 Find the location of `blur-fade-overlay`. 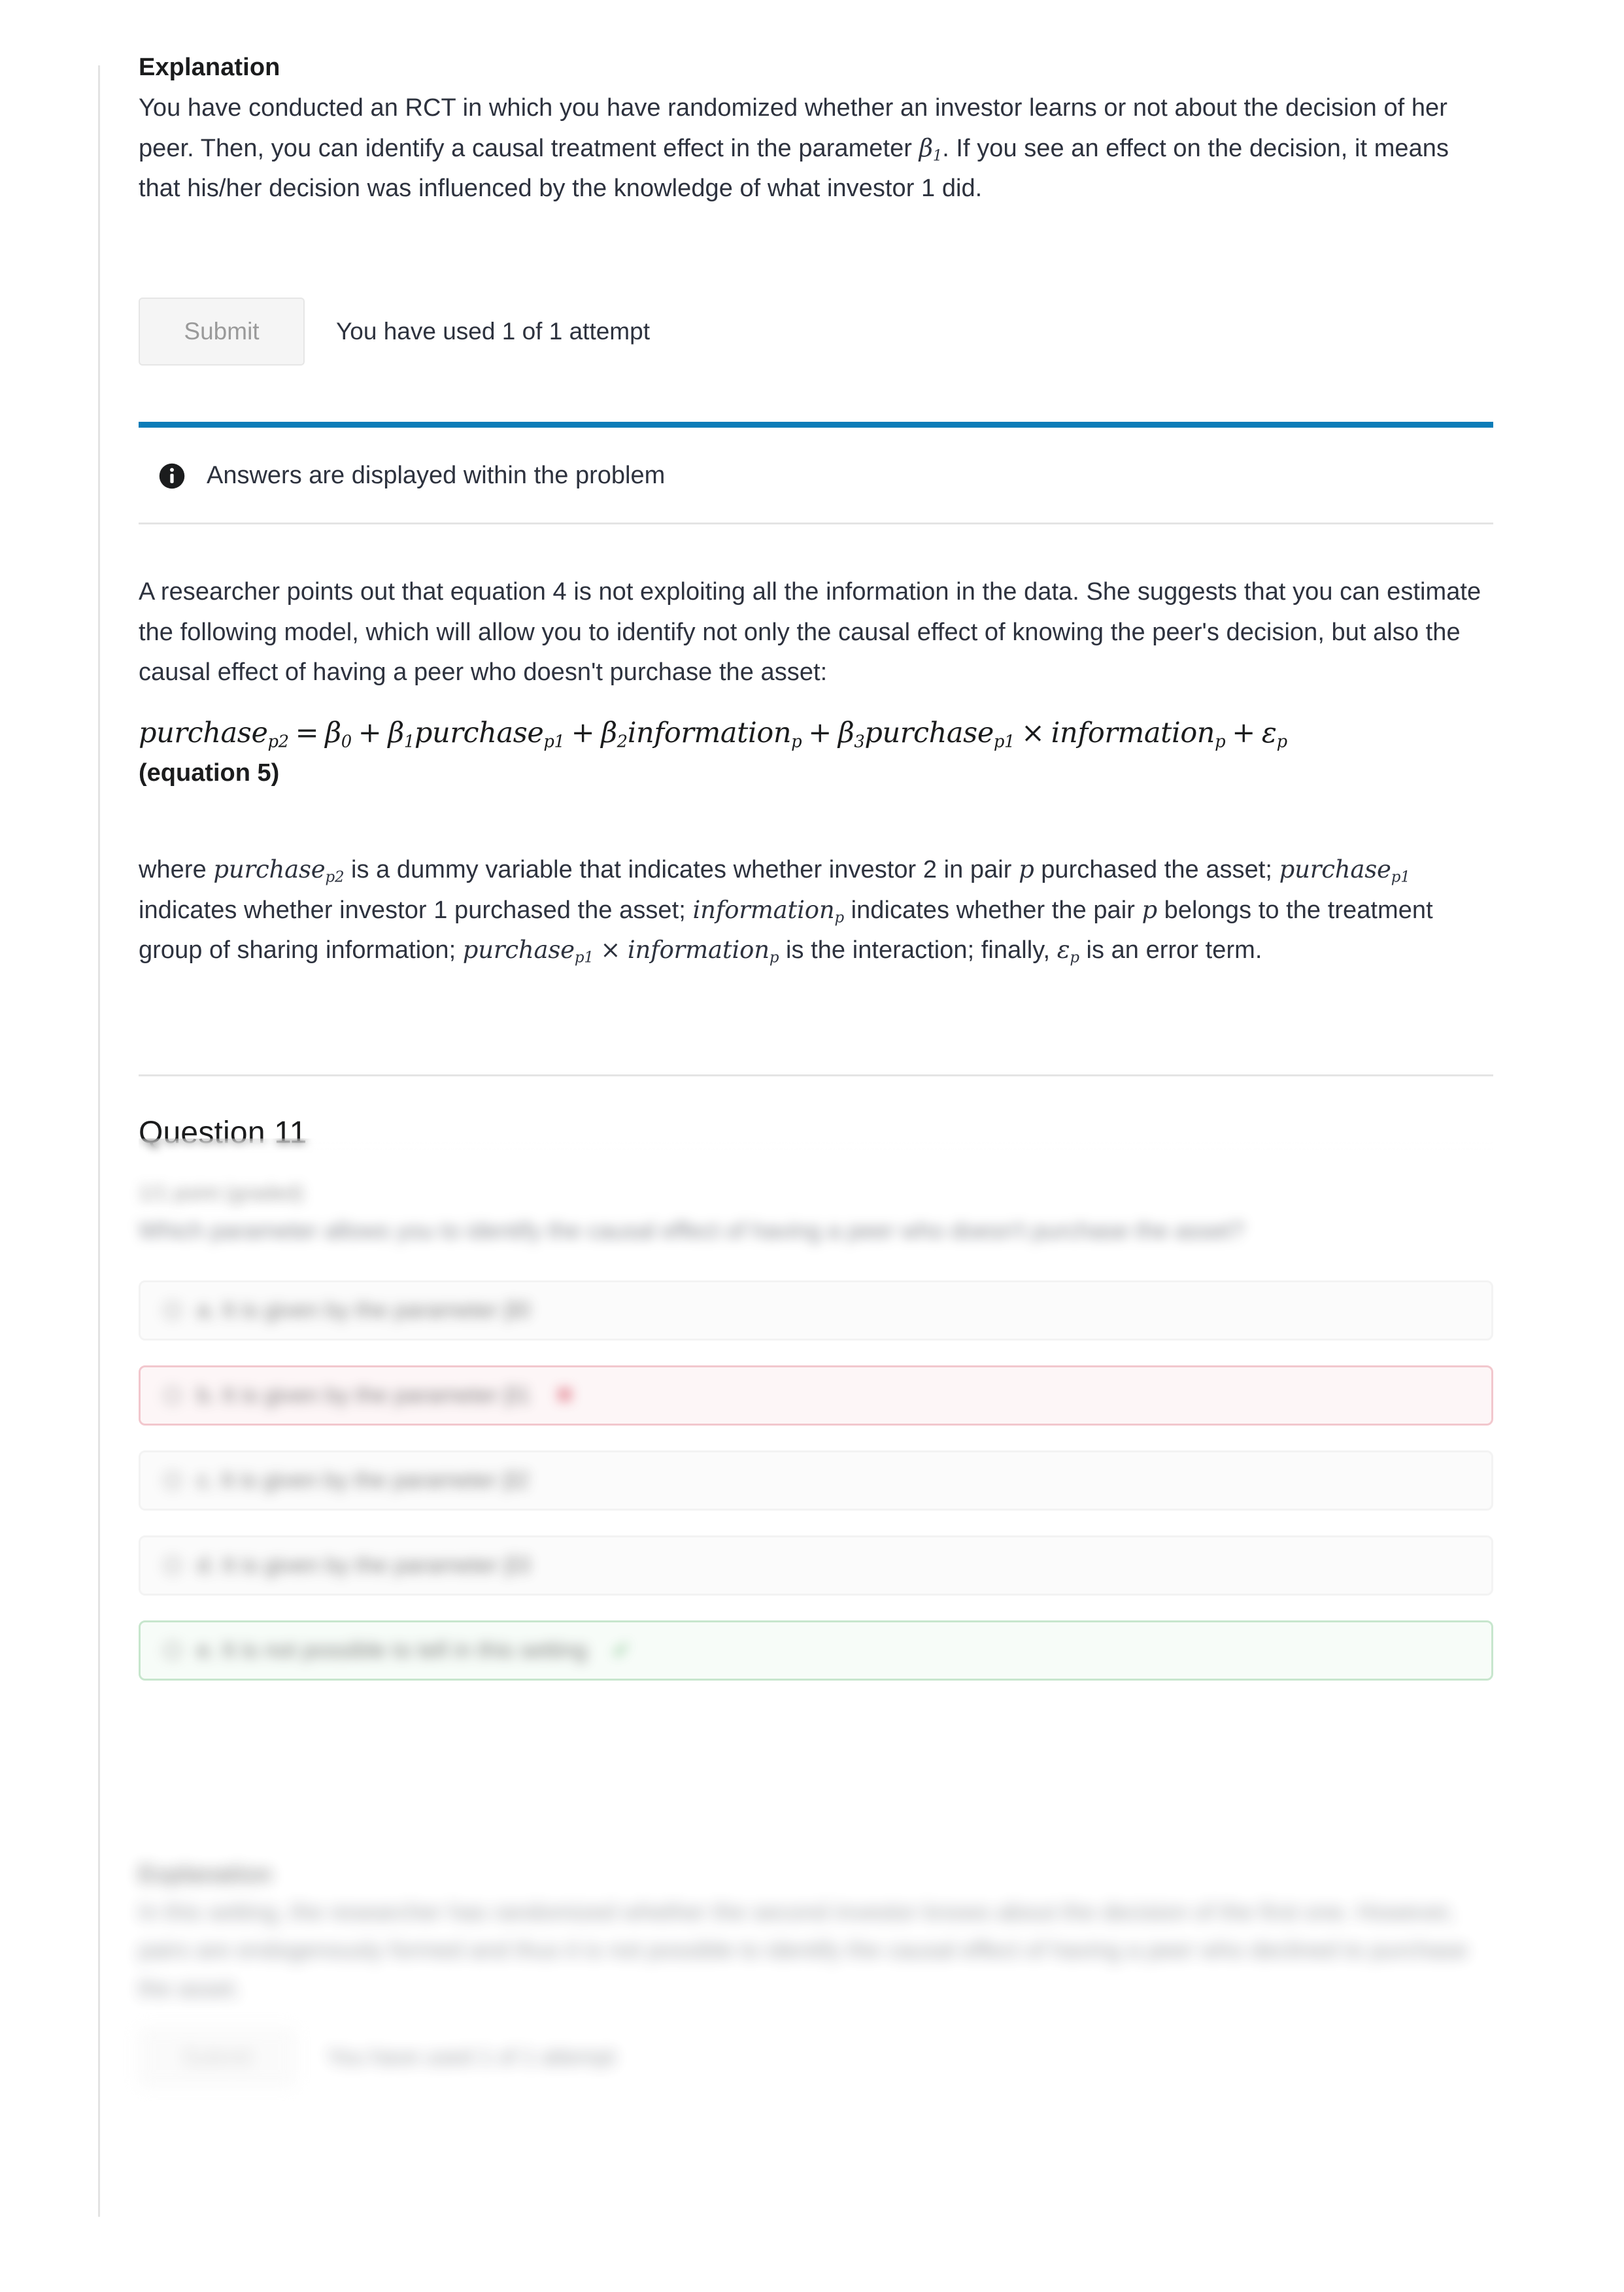

blur-fade-overlay is located at coordinates (816, 1149).